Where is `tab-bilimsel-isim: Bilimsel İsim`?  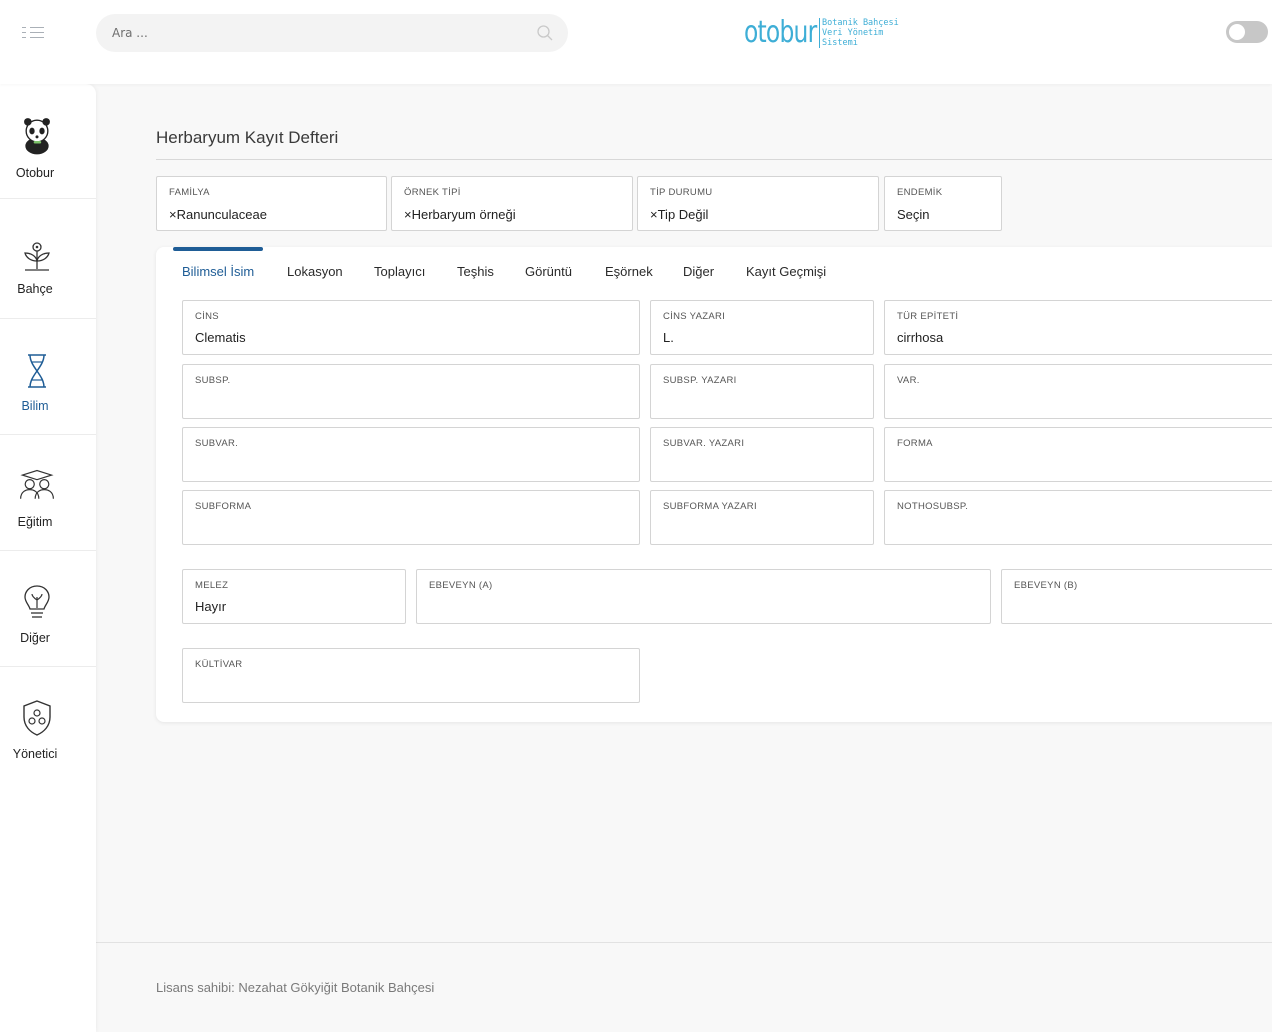
tab-bilimsel-isim: Bilimsel İsim is located at coordinates (218, 271).